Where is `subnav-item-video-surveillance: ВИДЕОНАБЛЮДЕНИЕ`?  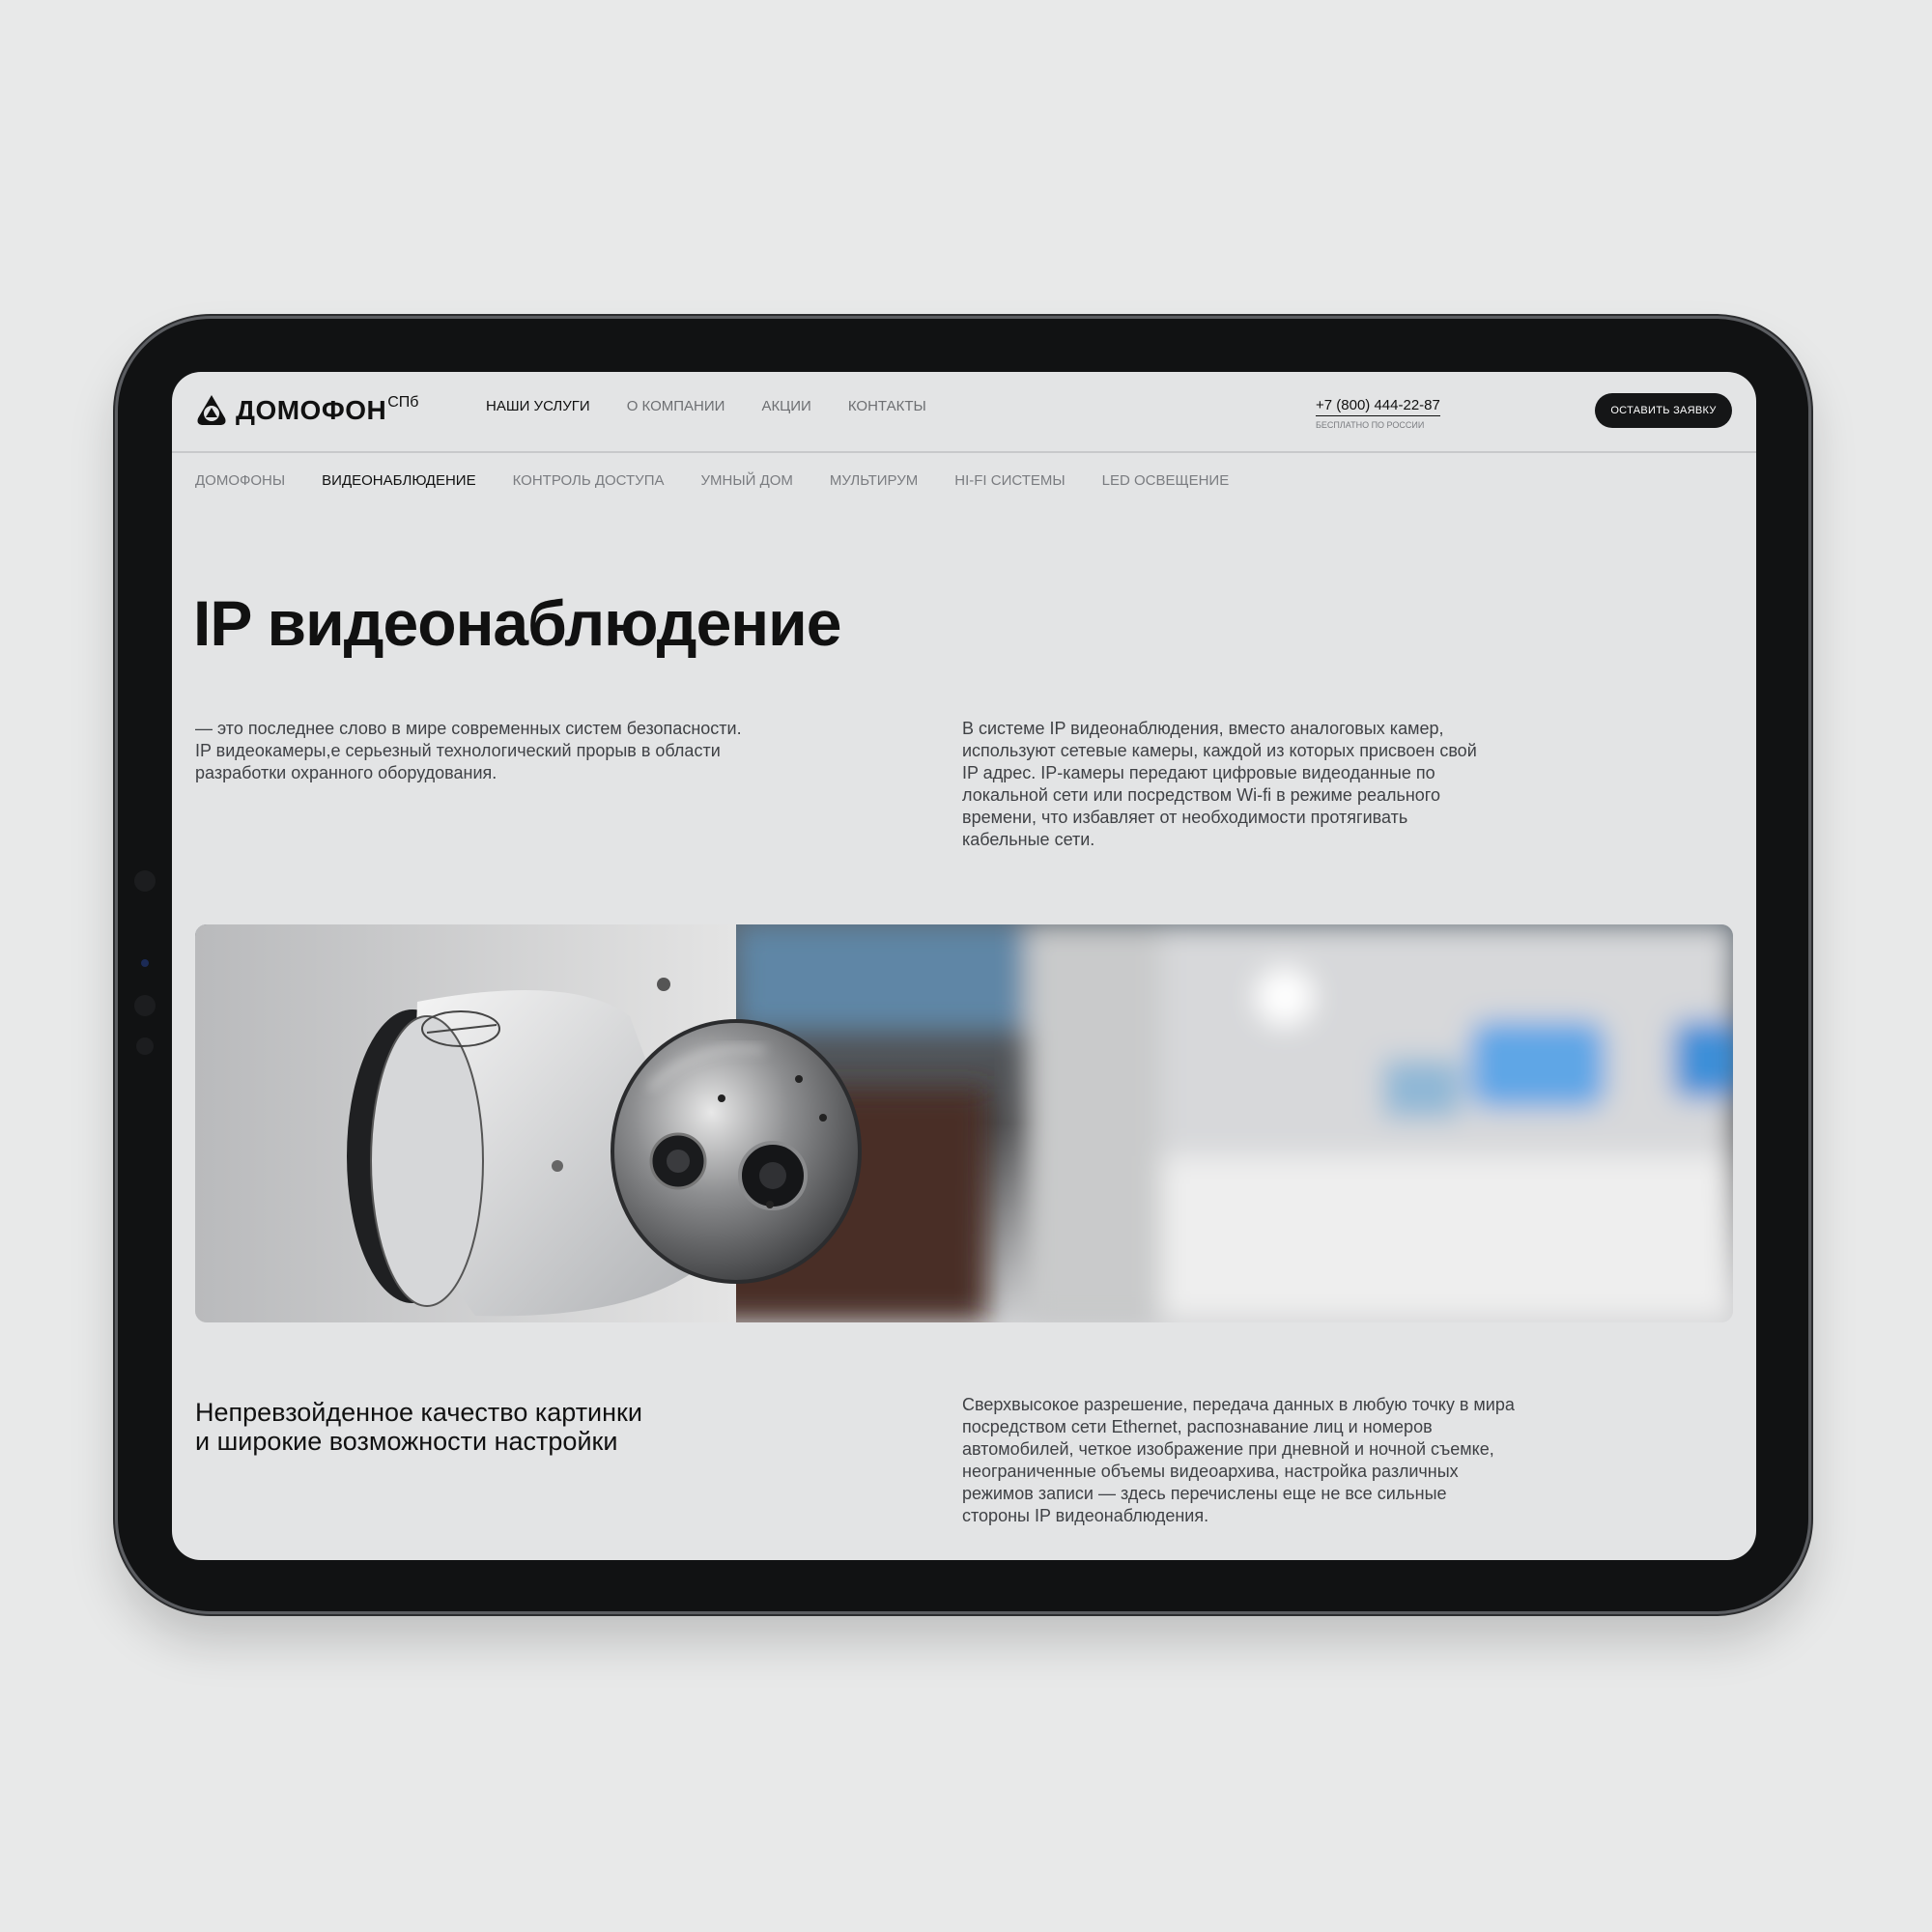 subnav-item-video-surveillance: ВИДЕОНАБЛЮДЕНИЕ is located at coordinates (398, 480).